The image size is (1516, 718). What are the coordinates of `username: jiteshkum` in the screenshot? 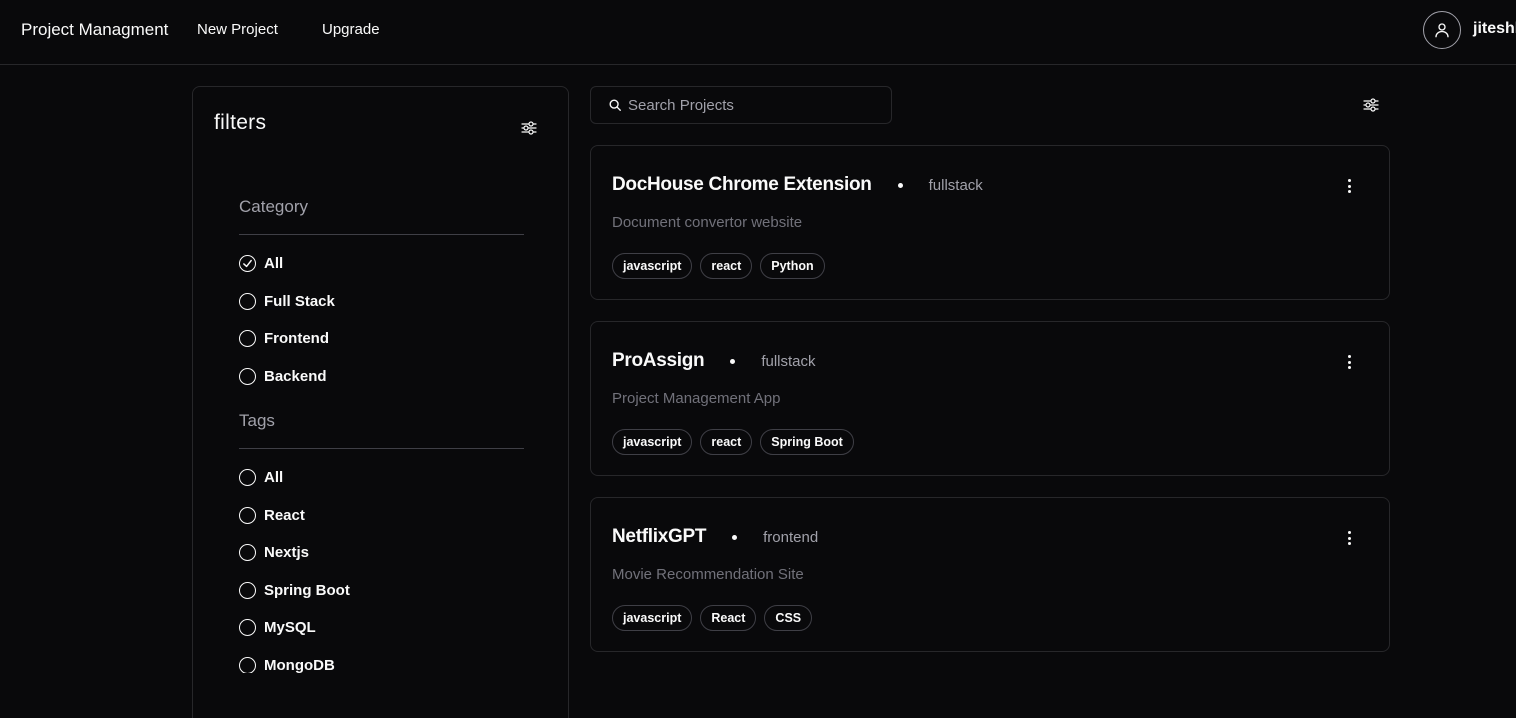 It's located at (1494, 29).